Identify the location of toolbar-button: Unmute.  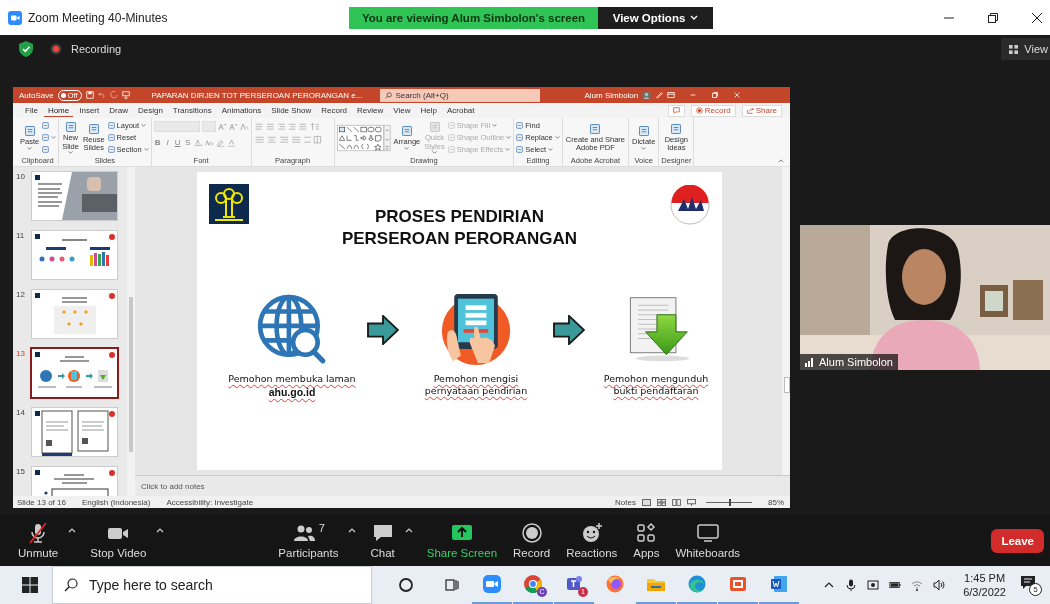
(46, 540).